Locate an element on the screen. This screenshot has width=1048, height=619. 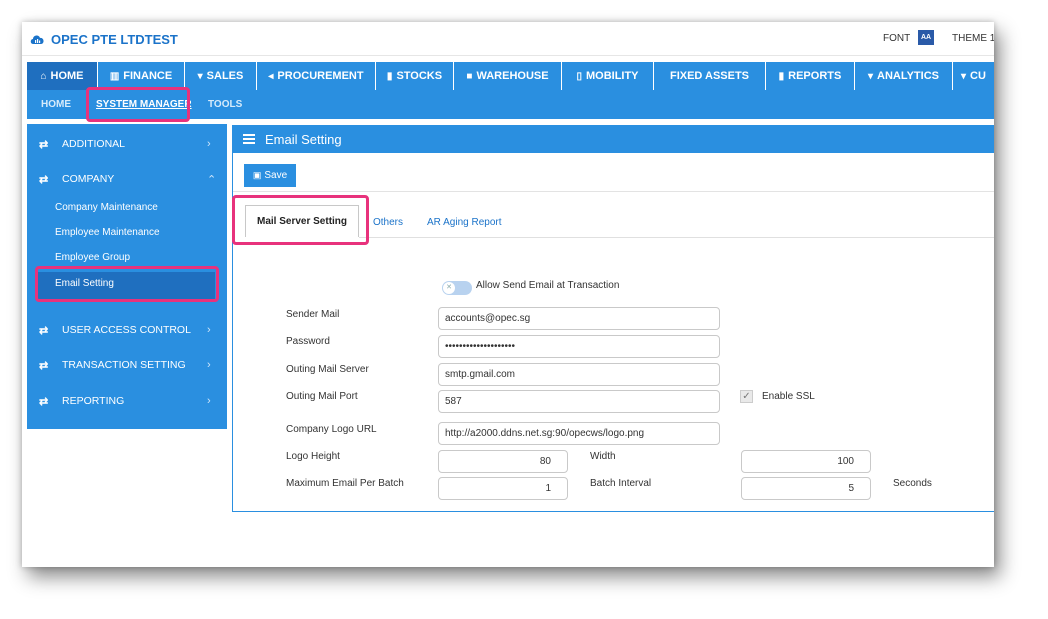
company-logo-url-label: Company Logo URL is located at coordinates (331, 429).